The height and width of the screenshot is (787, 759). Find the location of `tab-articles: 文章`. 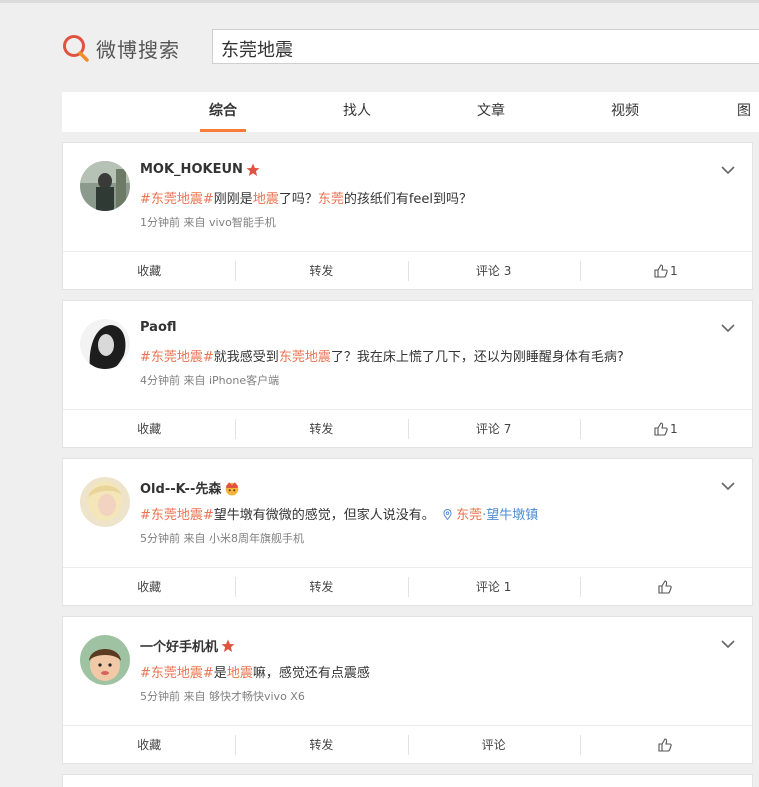

tab-articles: 文章 is located at coordinates (491, 112).